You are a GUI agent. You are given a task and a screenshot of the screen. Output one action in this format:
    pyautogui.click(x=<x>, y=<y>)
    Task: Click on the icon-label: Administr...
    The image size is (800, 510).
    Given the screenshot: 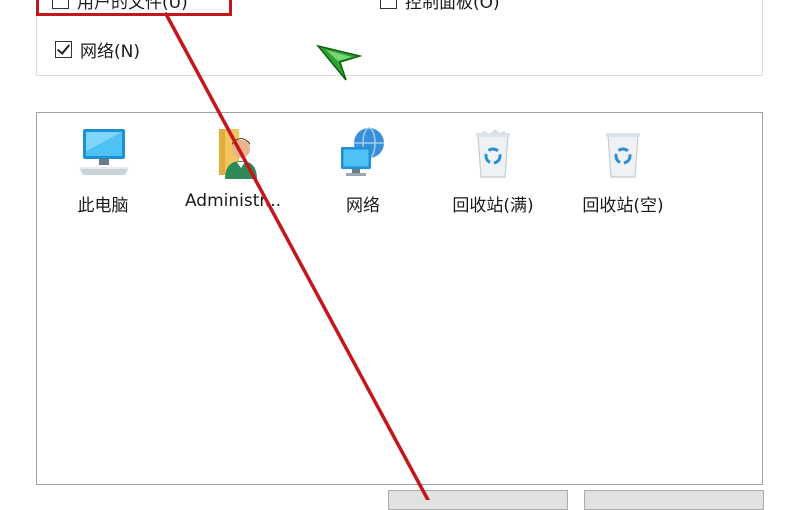 What is the action you would take?
    pyautogui.click(x=233, y=201)
    